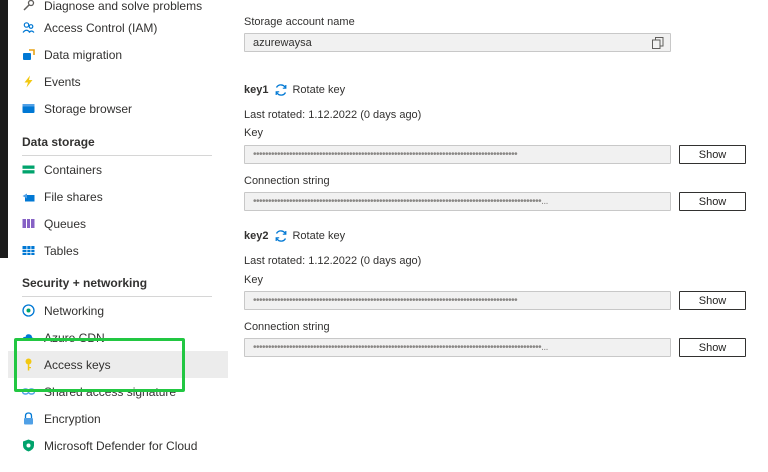 This screenshot has width=768, height=472. Describe the element at coordinates (83, 54) in the screenshot. I see `sidebar-item-label: Data migration` at that location.